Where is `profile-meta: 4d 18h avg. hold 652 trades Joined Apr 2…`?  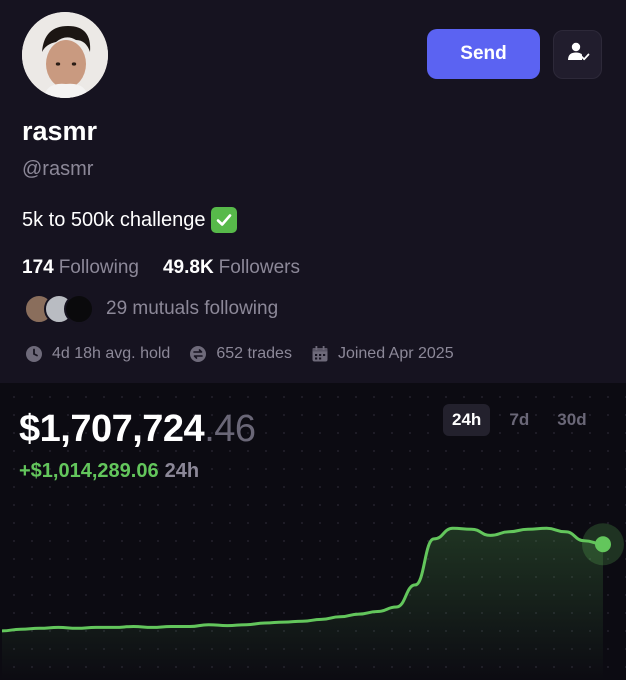
profile-meta: 4d 18h avg. hold 652 trades Joined Apr 2… is located at coordinates (239, 354).